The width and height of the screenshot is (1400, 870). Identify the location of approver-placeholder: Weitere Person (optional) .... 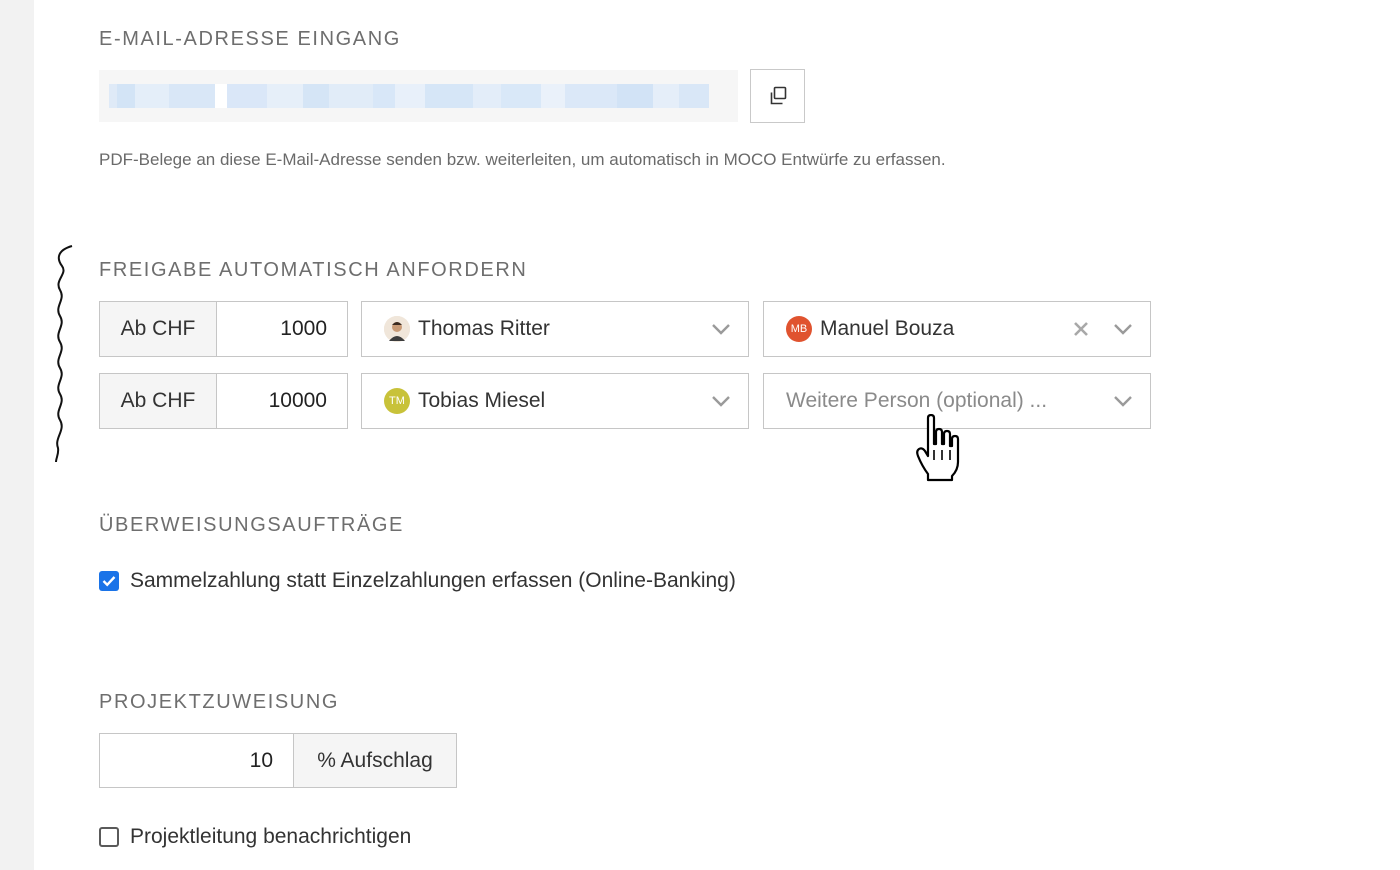
(917, 400).